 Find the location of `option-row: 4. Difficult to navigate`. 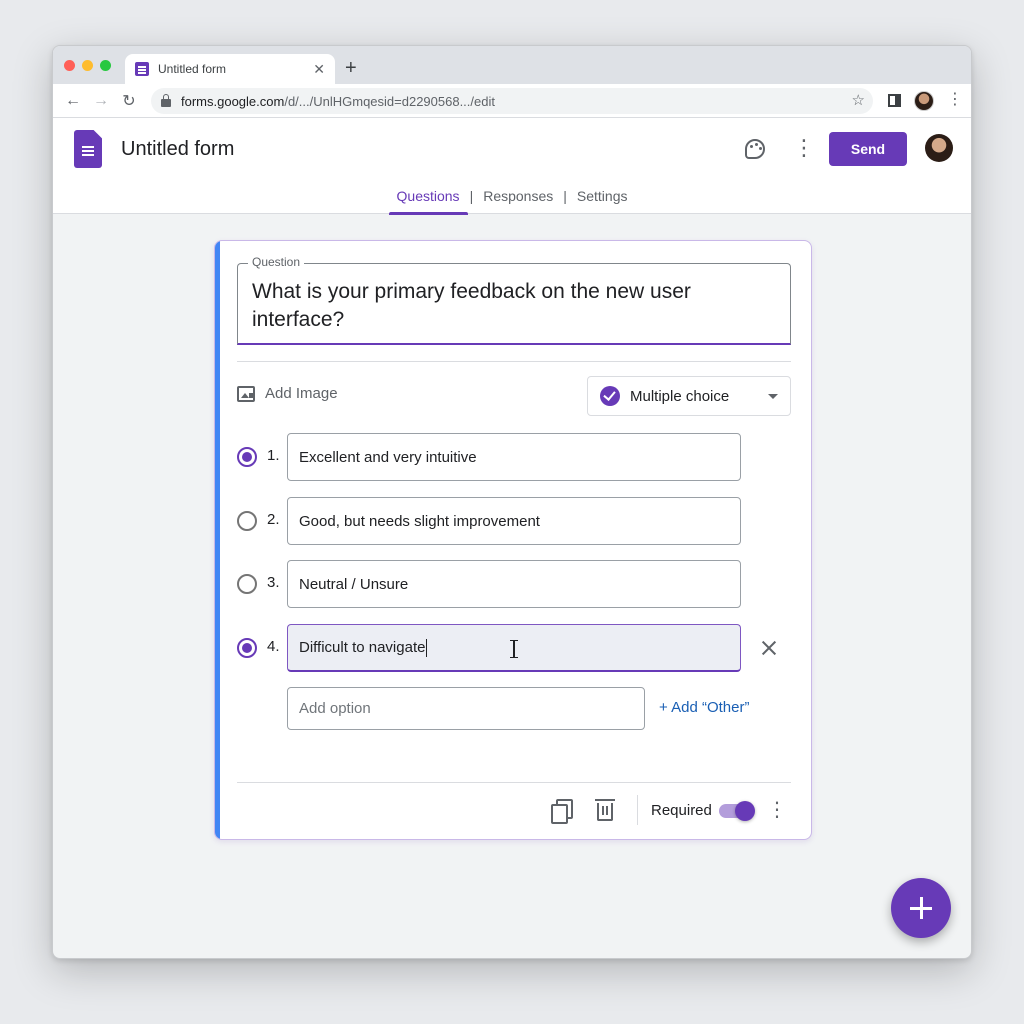

option-row: 4. Difficult to navigate is located at coordinates (514, 648).